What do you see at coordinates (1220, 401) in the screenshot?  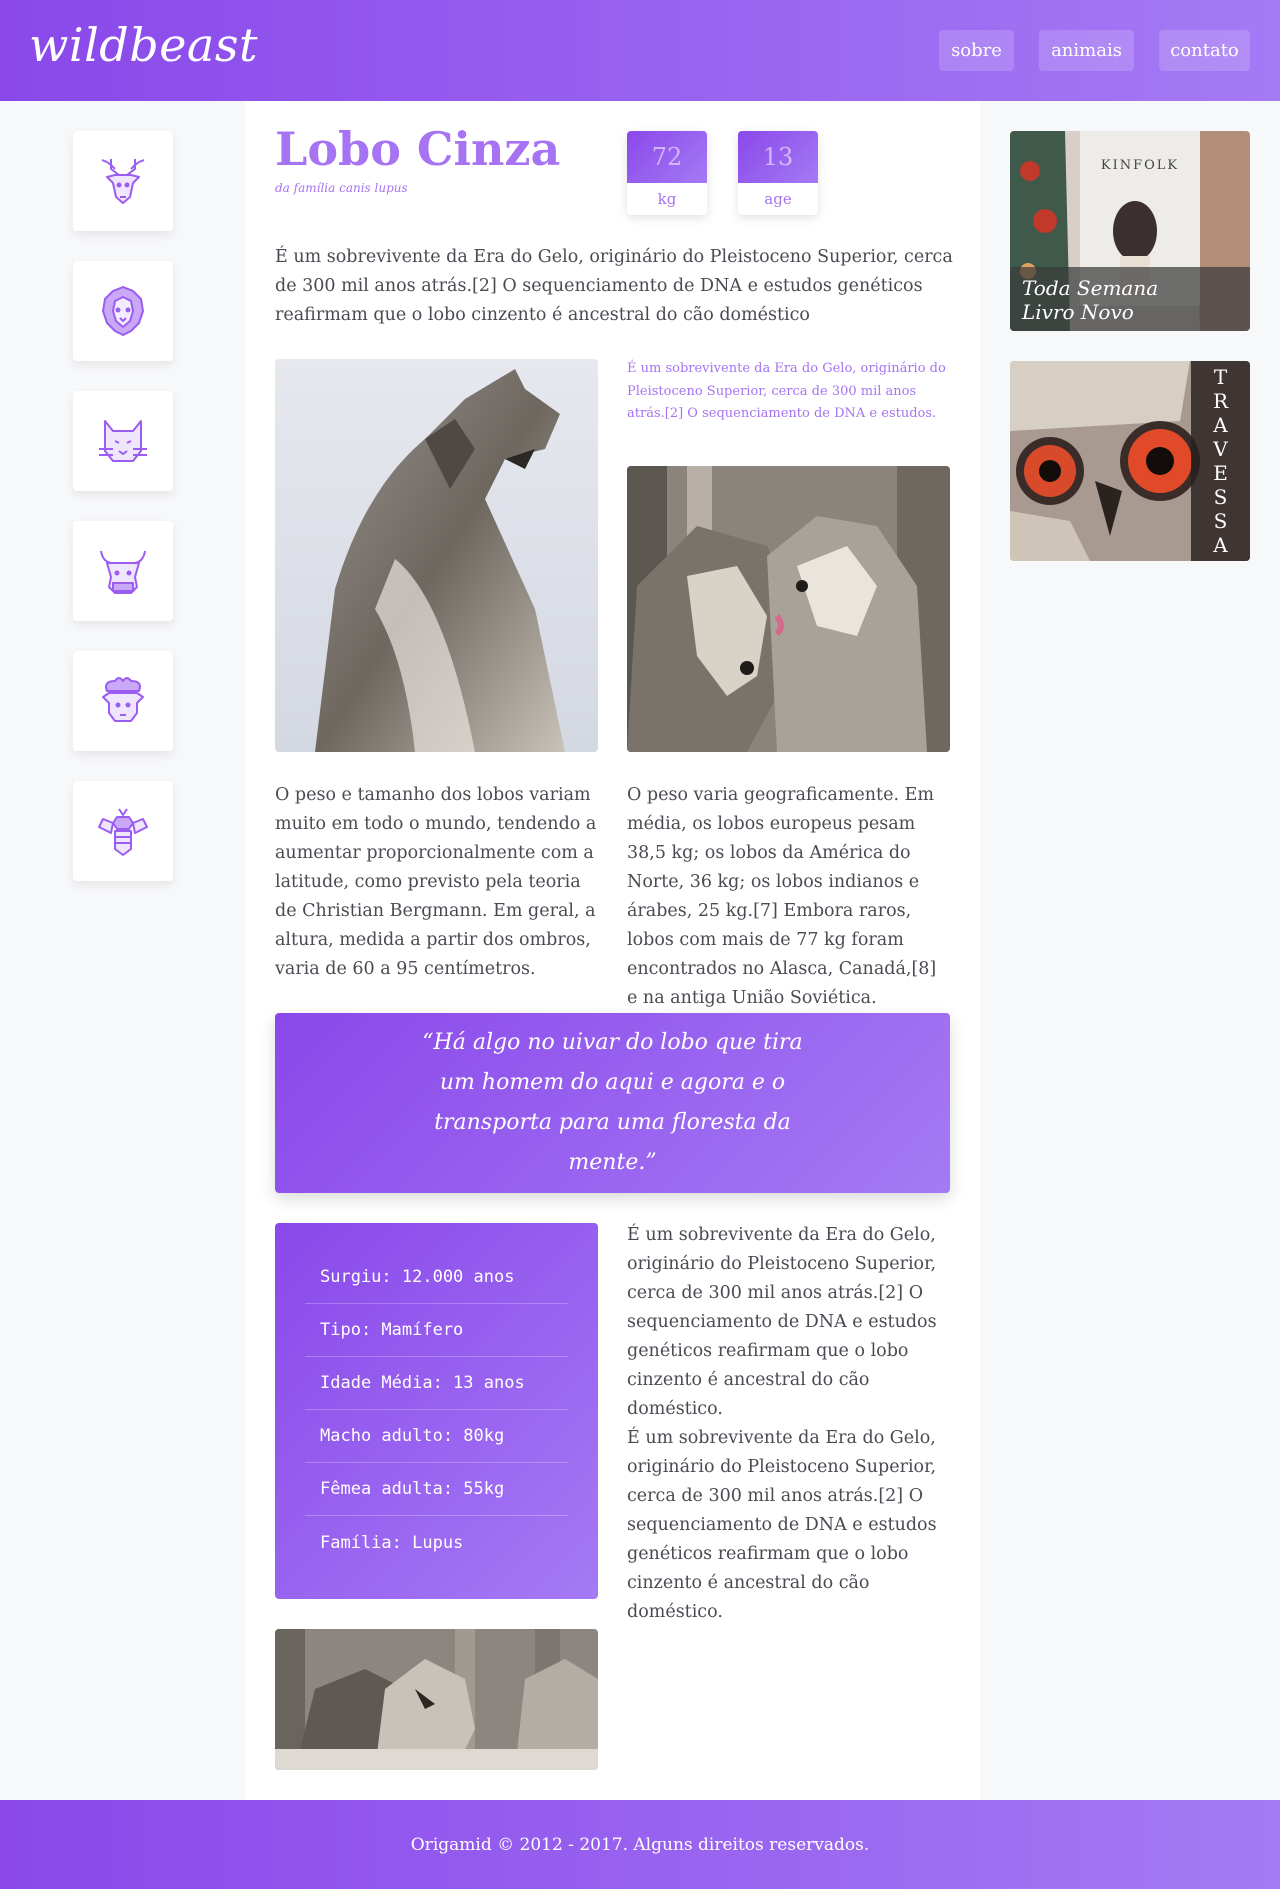 I see `ad-letter: R` at bounding box center [1220, 401].